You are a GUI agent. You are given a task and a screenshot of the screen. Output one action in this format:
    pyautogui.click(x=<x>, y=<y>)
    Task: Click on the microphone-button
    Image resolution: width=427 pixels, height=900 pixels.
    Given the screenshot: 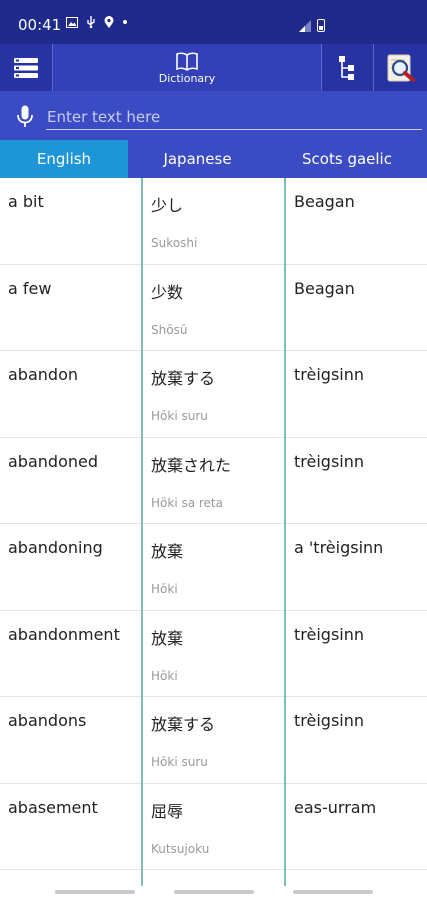 What is the action you would take?
    pyautogui.click(x=25, y=119)
    